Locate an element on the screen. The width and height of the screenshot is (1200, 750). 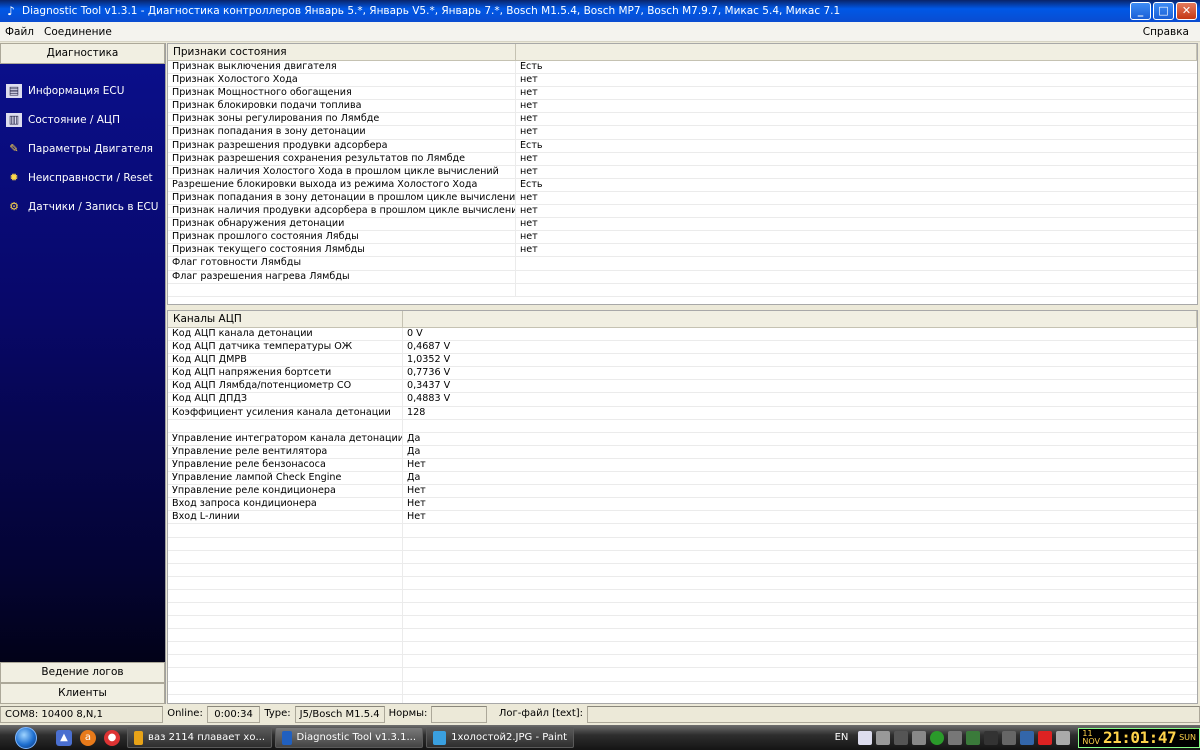
sidebar-item-sensors-write: ⚙ Датчики / Запись в ECU is located at coordinates (82, 206).